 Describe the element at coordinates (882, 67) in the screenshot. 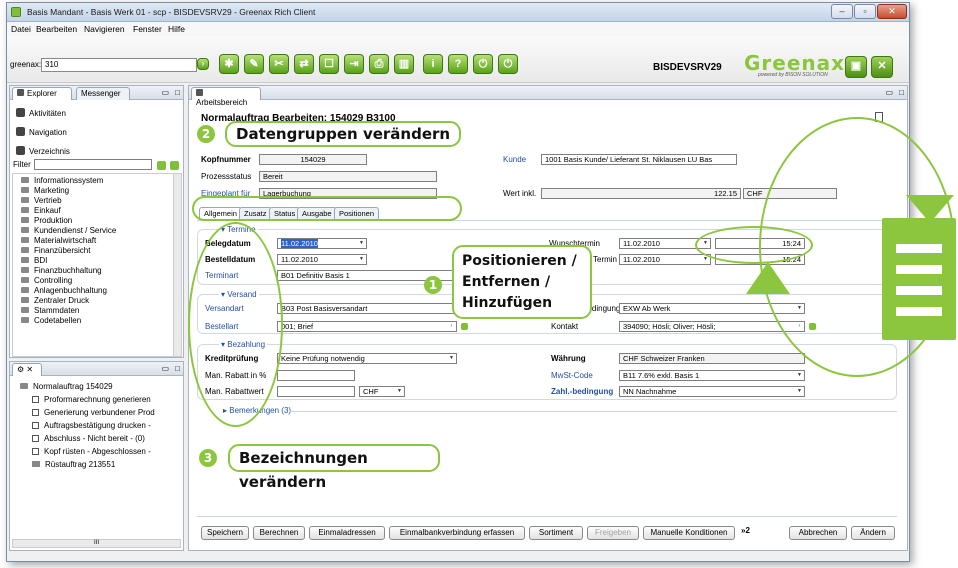

I see `settings-tools-icon: ✕` at that location.